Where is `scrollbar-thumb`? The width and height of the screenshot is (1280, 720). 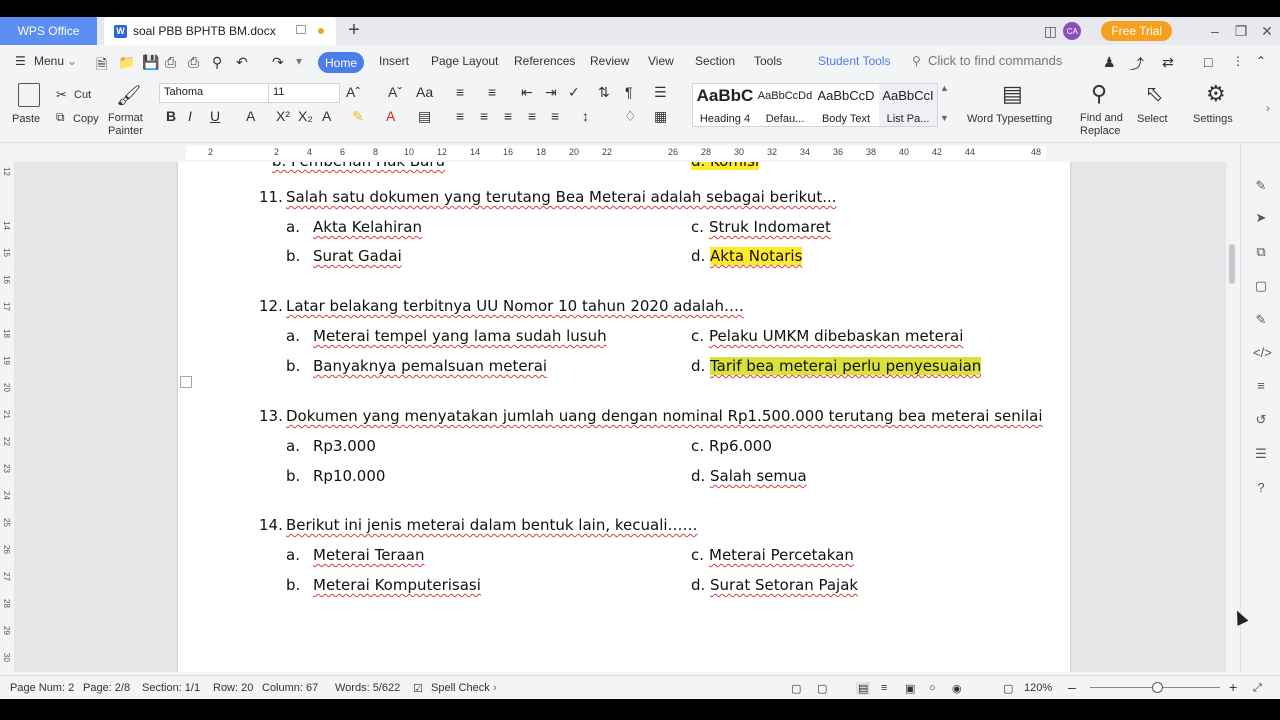
scrollbar-thumb is located at coordinates (1232, 264).